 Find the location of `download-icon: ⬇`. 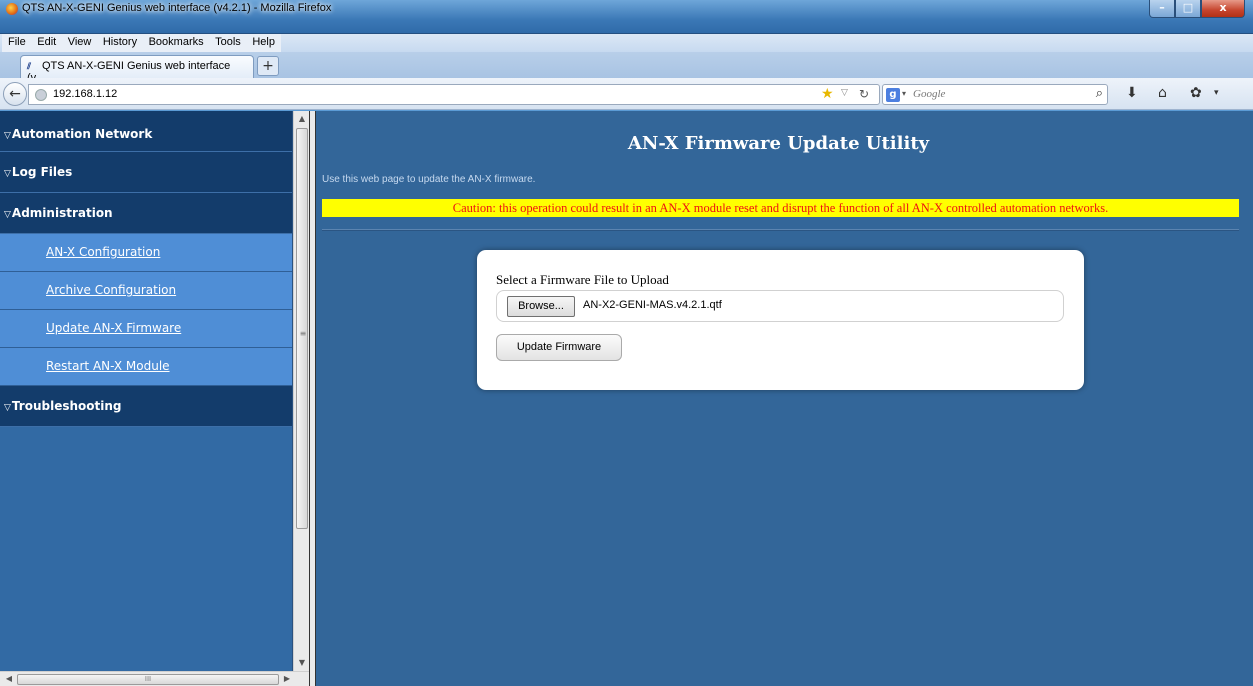

download-icon: ⬇ is located at coordinates (1132, 93).